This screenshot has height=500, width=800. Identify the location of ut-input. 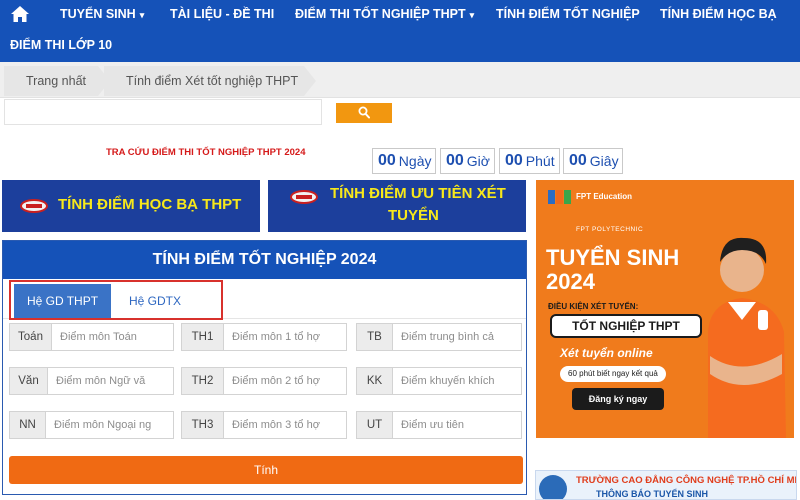
(457, 425).